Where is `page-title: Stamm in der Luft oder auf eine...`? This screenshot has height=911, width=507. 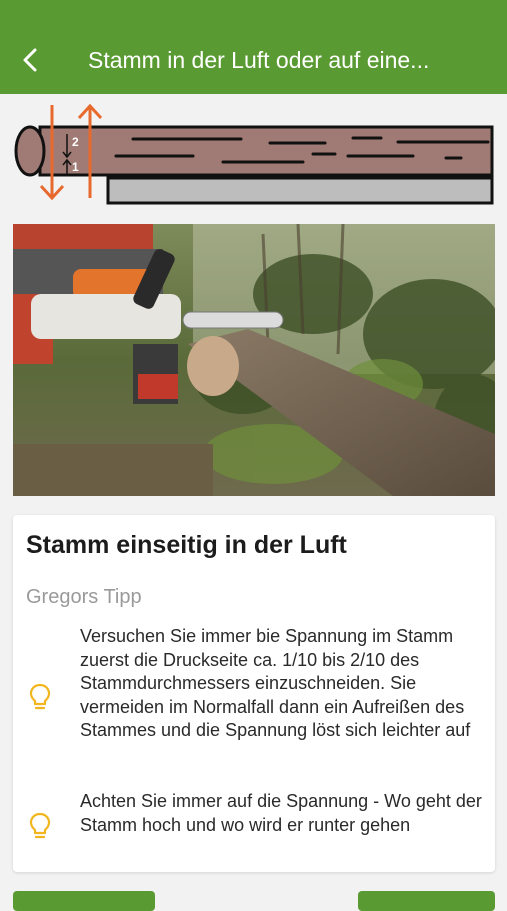 page-title: Stamm in der Luft oder auf eine... is located at coordinates (259, 60).